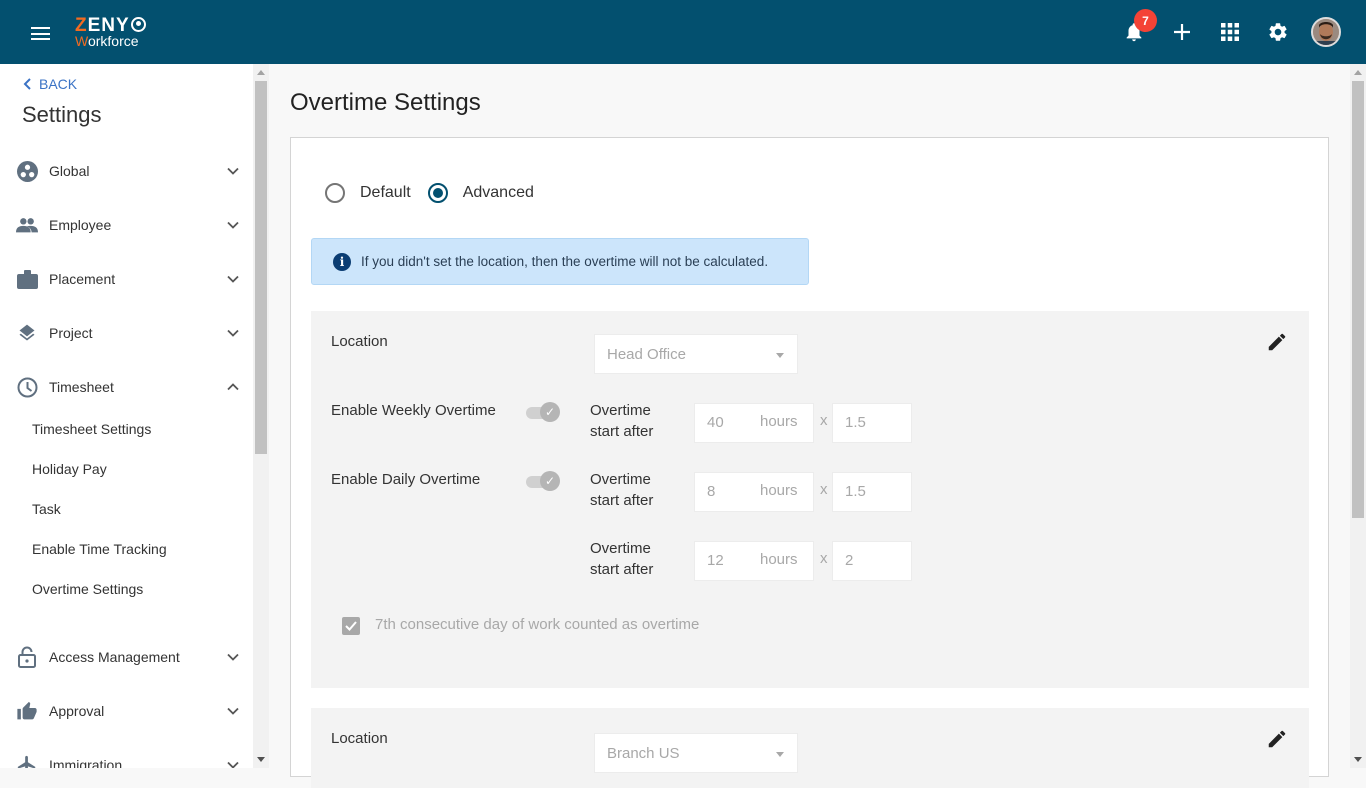 This screenshot has width=1366, height=788. I want to click on location-label: Location, so click(359, 738).